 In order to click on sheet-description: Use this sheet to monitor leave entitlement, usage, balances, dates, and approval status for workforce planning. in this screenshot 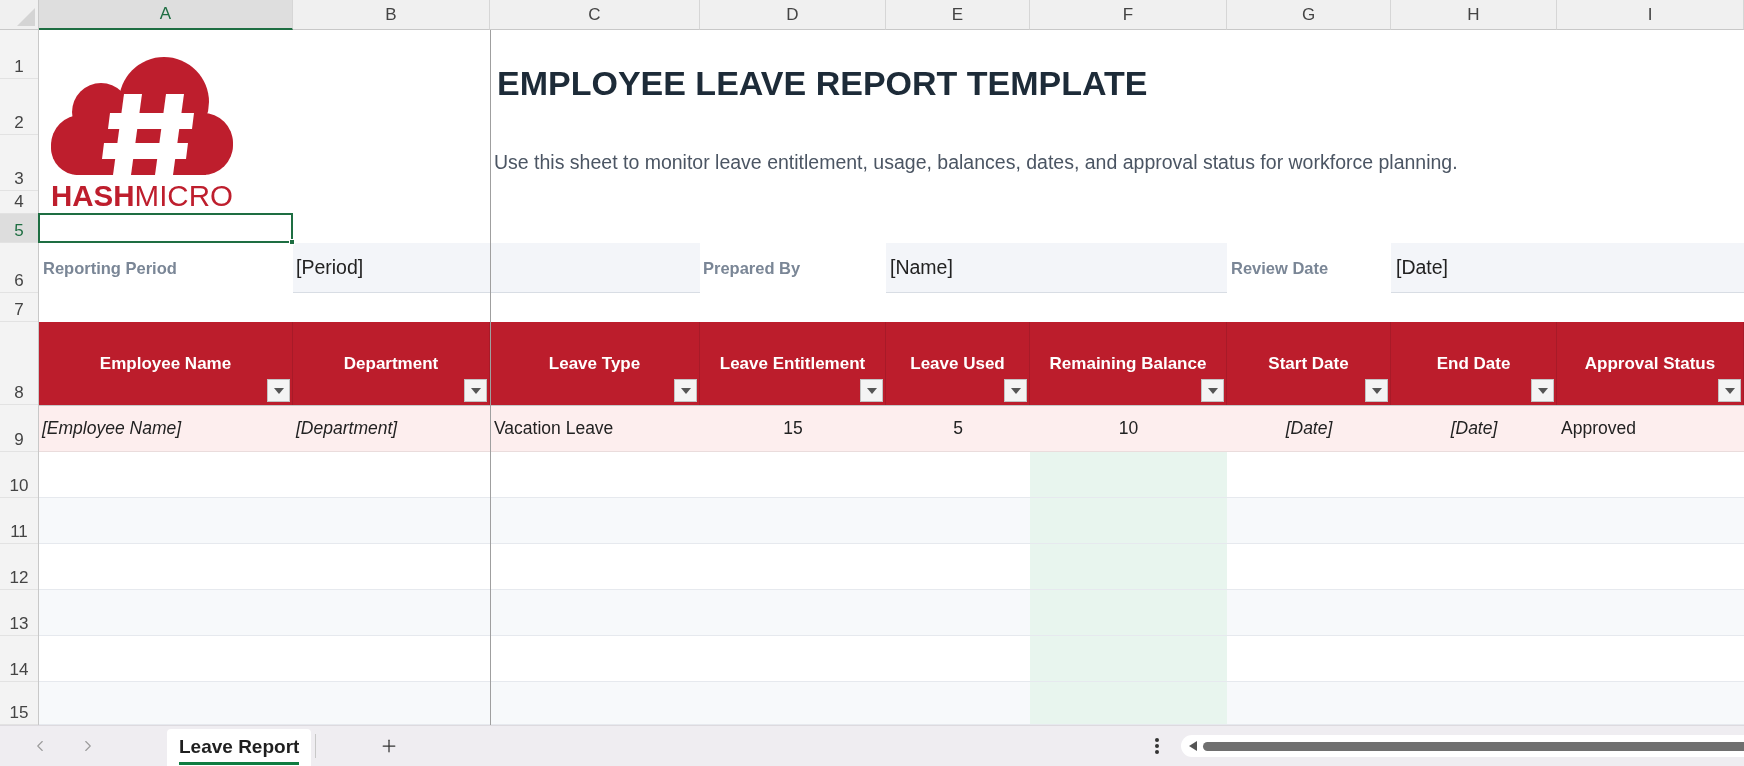, I will do `click(976, 163)`.